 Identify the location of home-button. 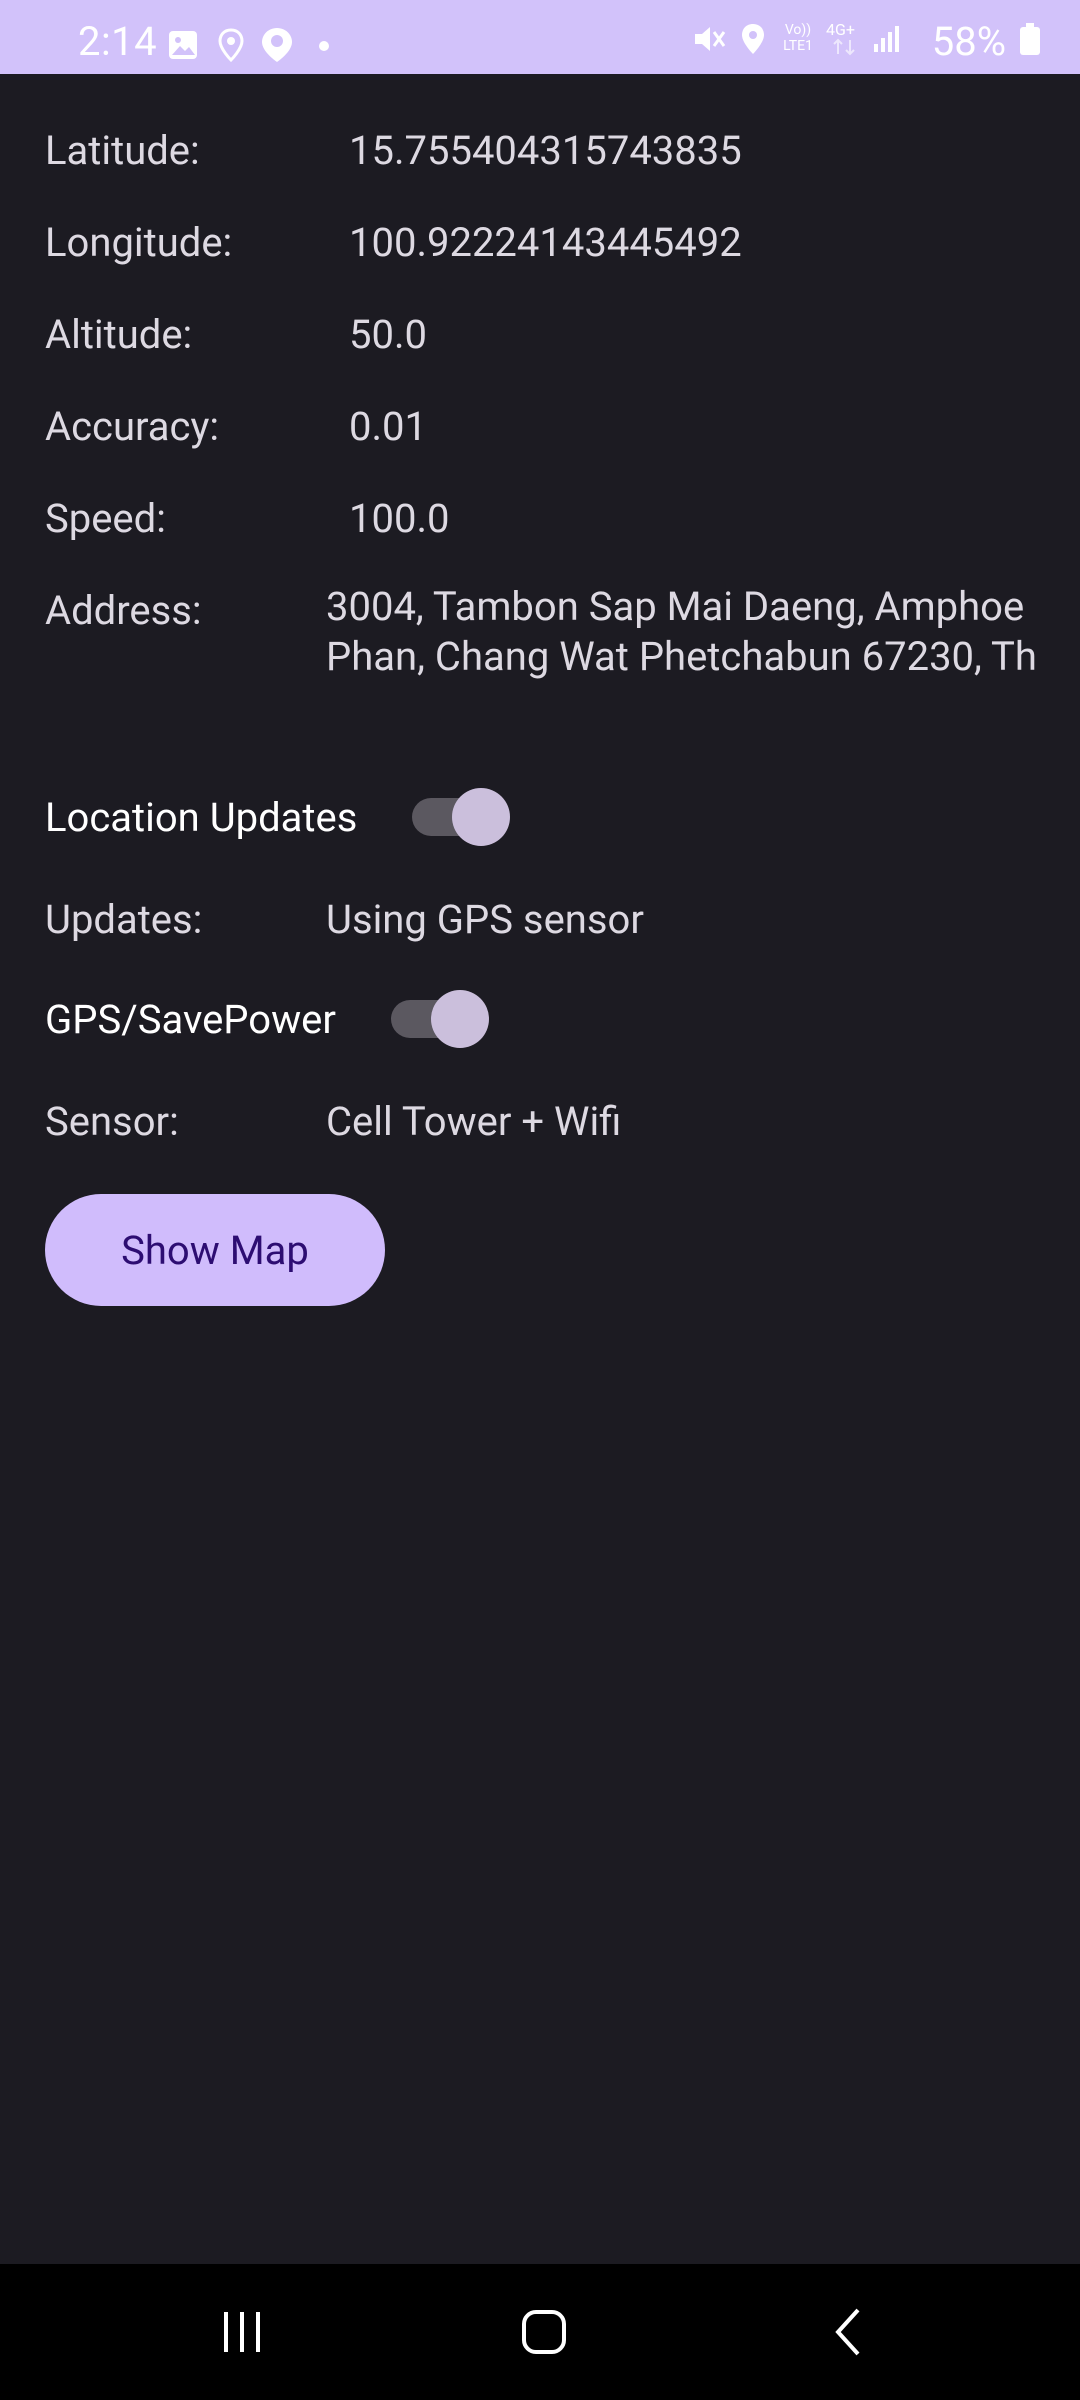
(544, 2332).